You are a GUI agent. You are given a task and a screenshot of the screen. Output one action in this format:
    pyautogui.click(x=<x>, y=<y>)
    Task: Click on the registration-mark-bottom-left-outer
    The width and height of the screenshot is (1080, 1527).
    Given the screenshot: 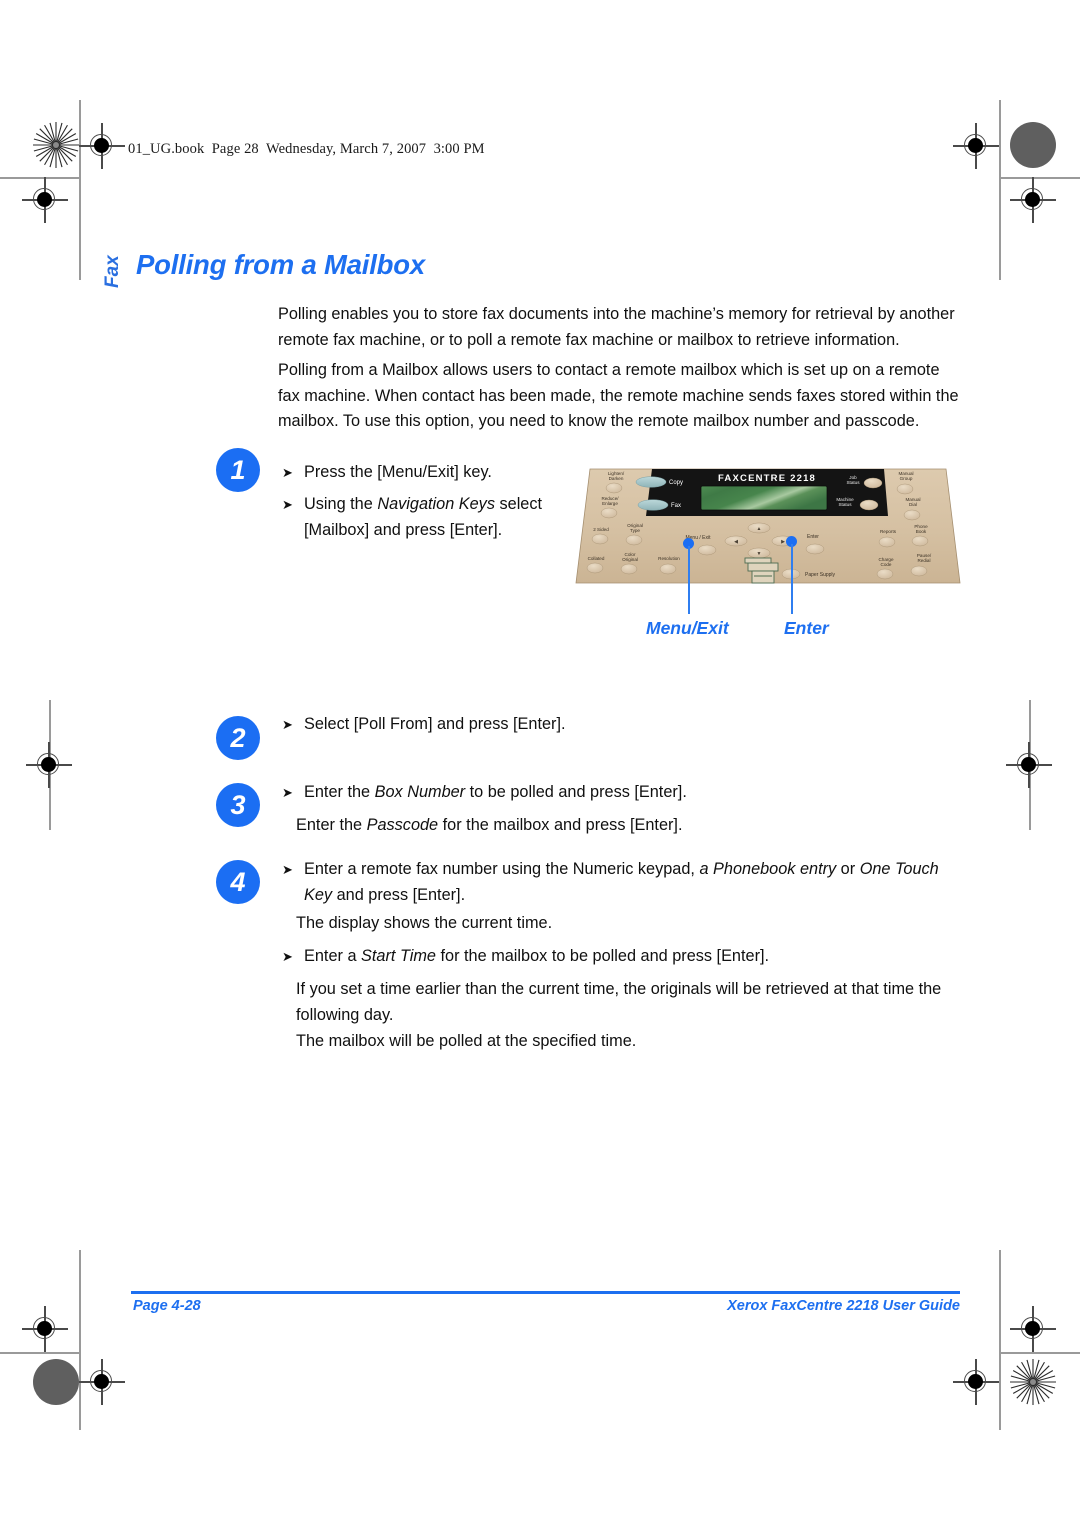 What is the action you would take?
    pyautogui.click(x=102, y=1382)
    